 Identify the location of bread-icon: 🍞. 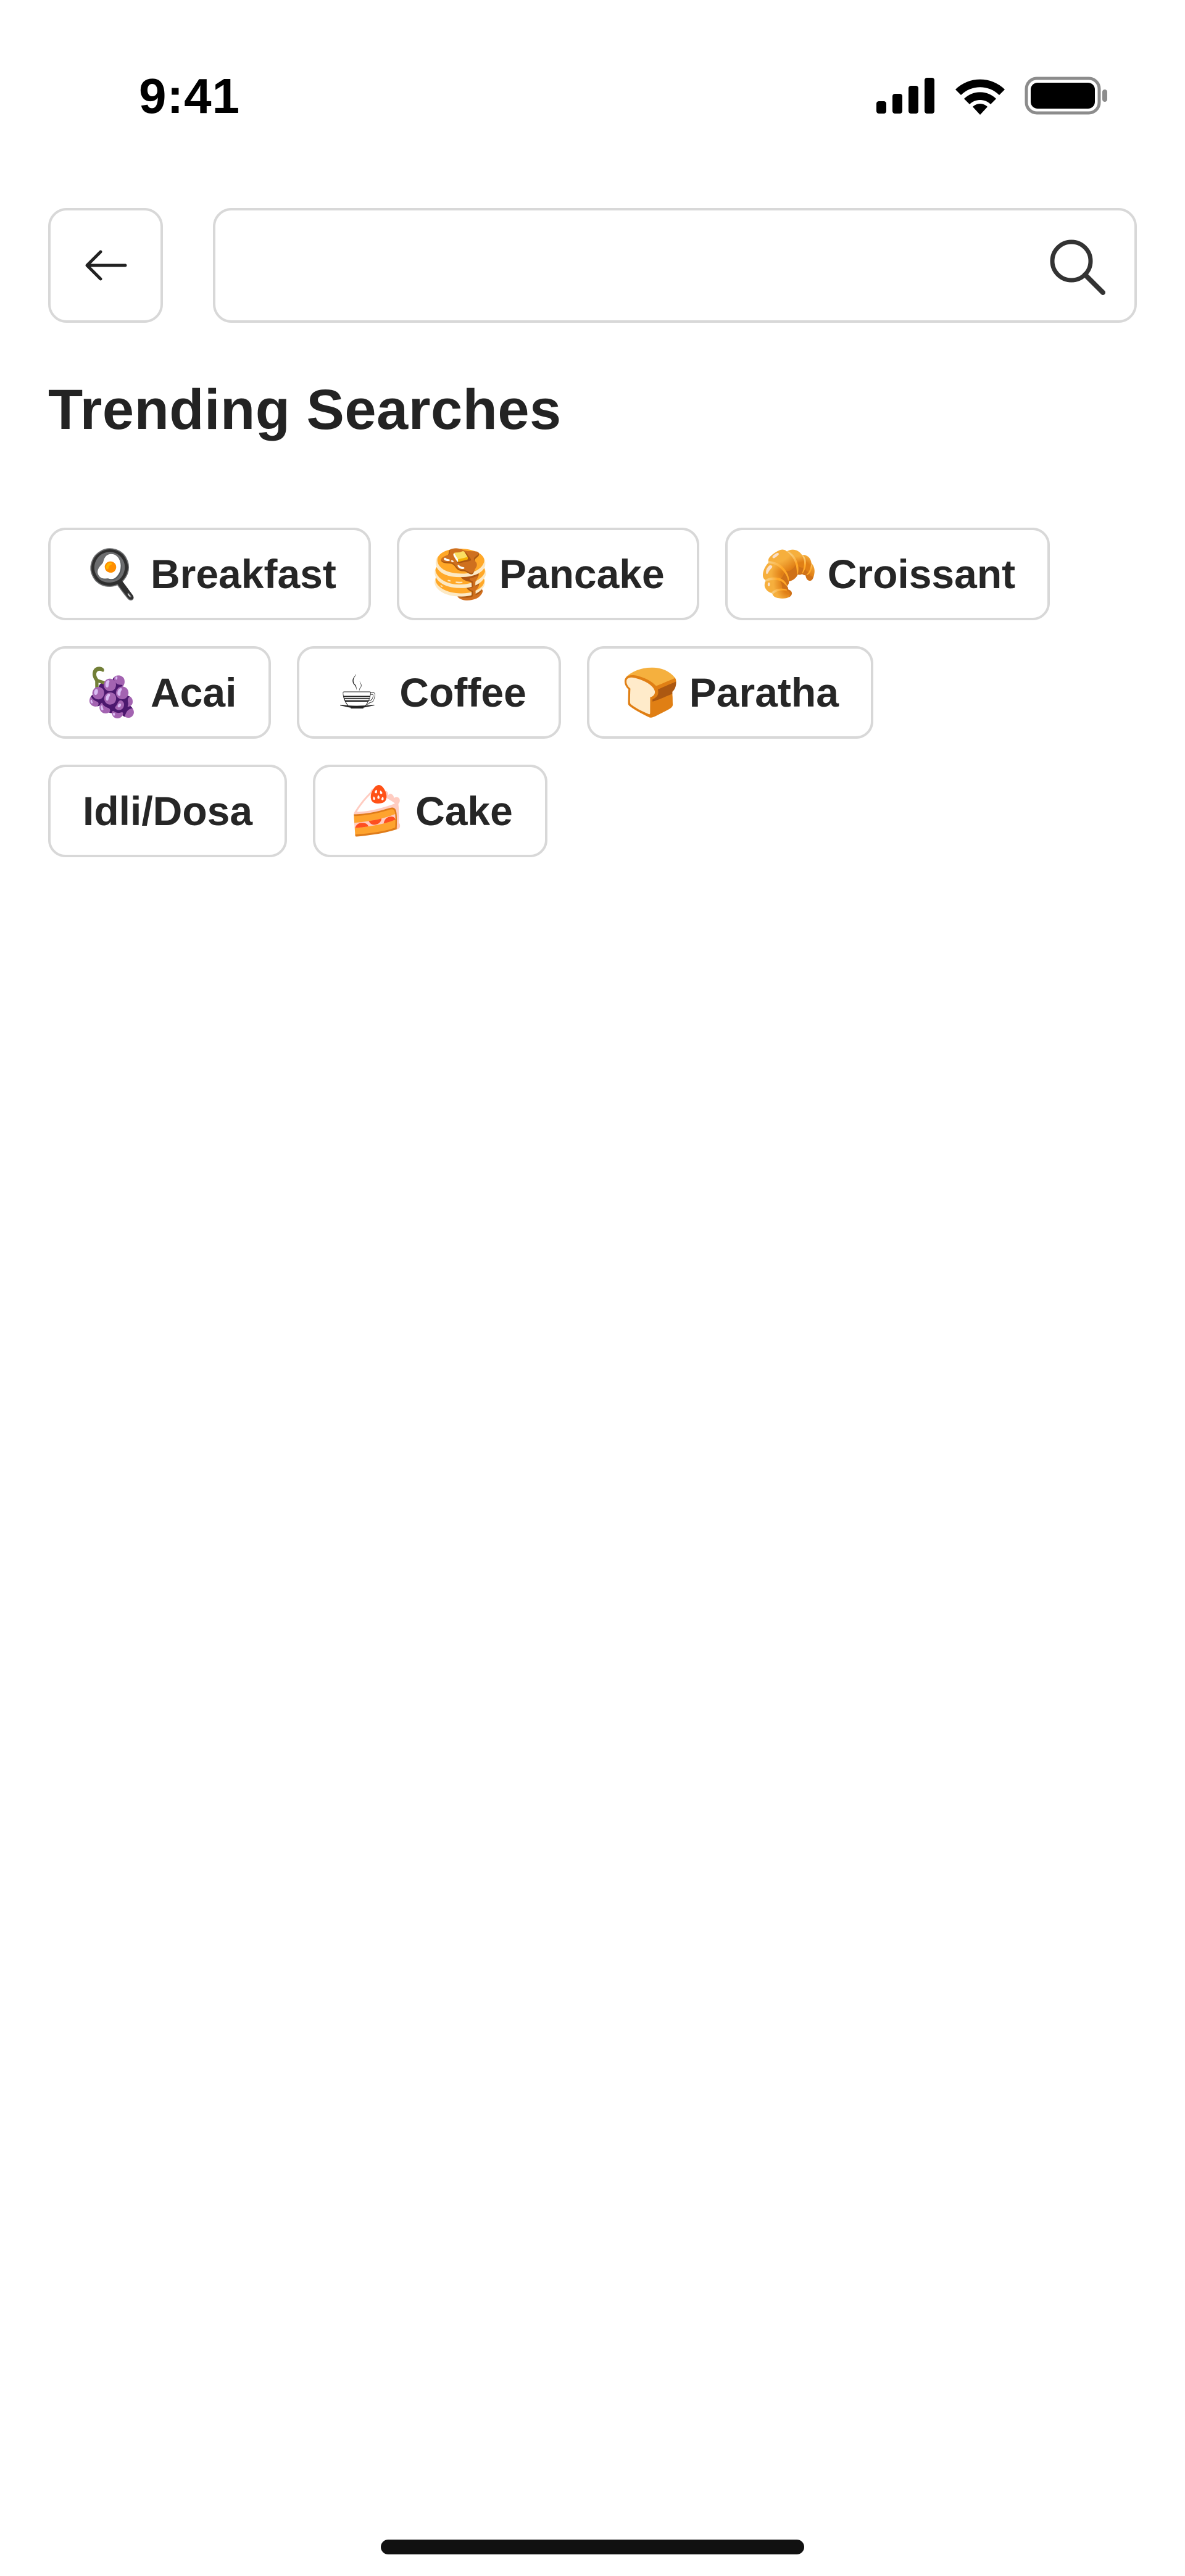
(650, 693).